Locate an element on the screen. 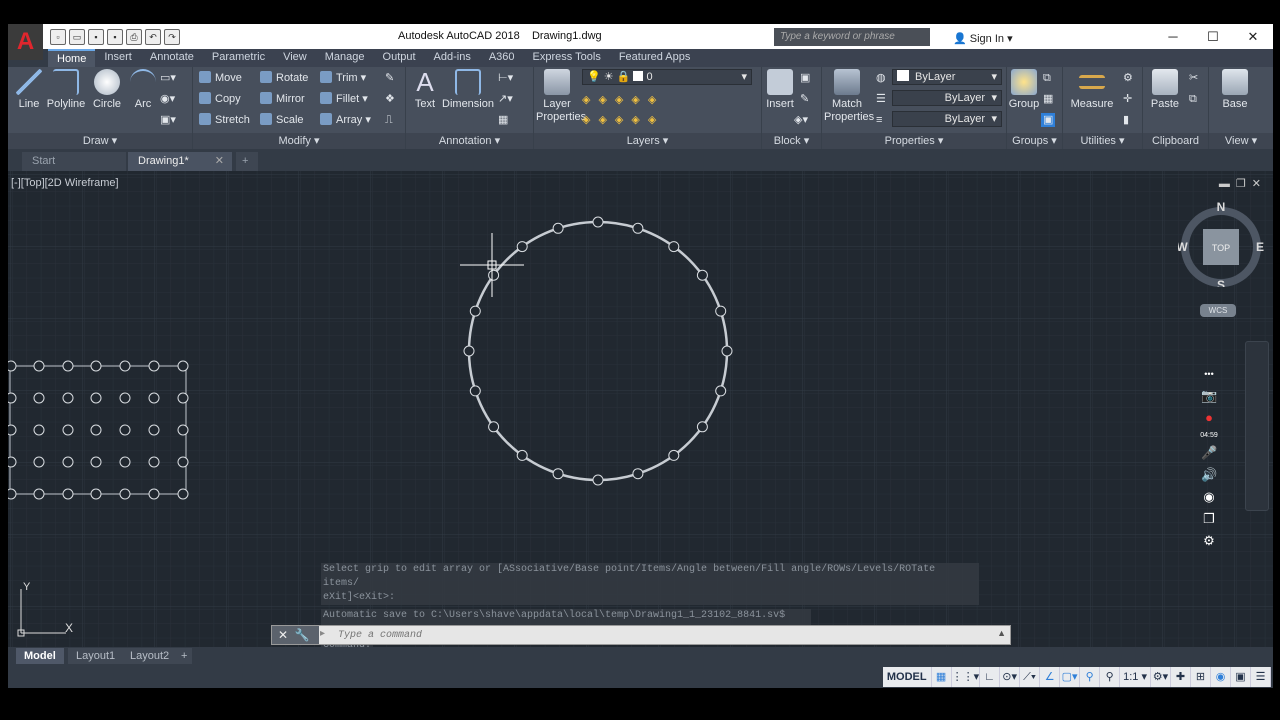 The image size is (1280, 720). compass-south: S is located at coordinates (1221, 282).